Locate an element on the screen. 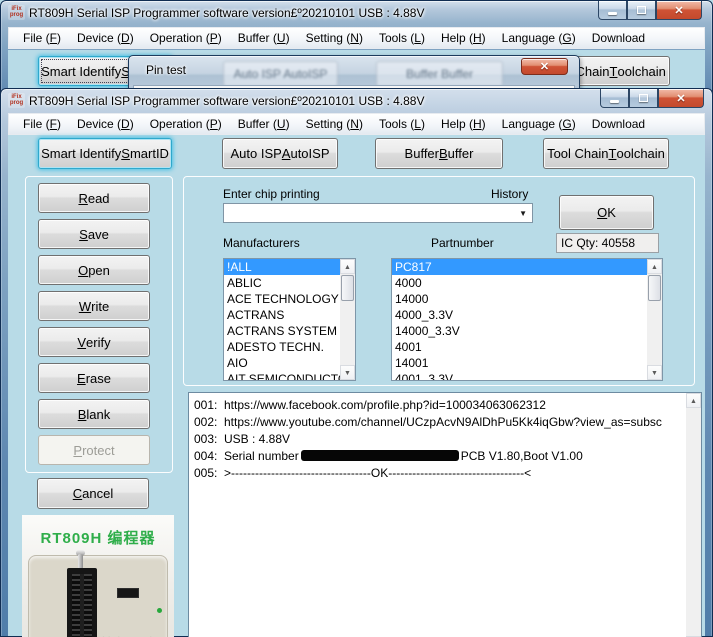 The height and width of the screenshot is (637, 713). ic-qty-field: IC Qty: 40558 is located at coordinates (607, 243).